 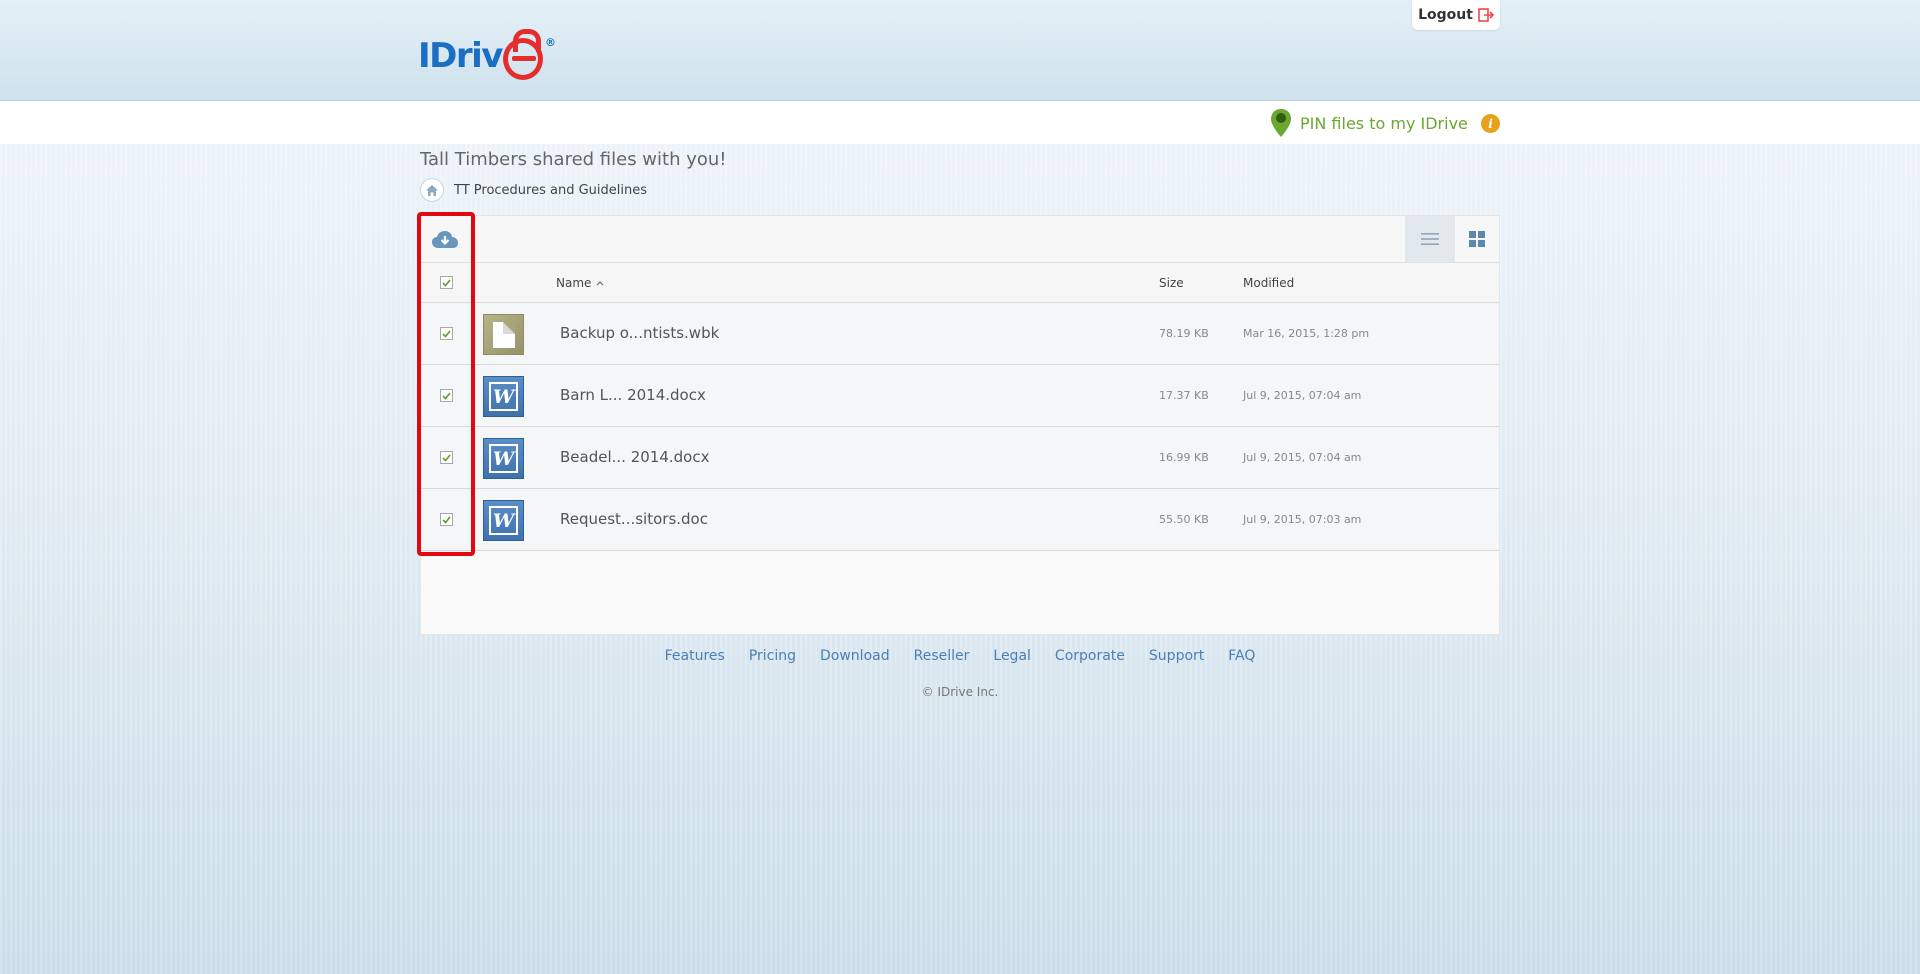 I want to click on pin-bar: PIN files to my IDrive i, so click(x=960, y=122).